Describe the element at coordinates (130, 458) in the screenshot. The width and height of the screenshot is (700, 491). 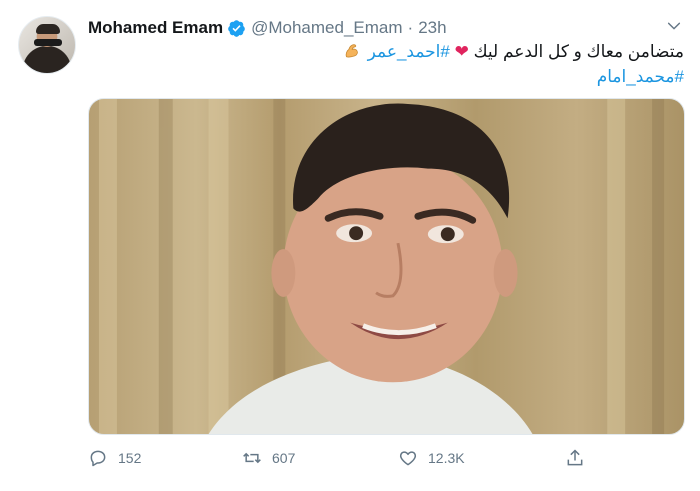
I see `reply-count: 152` at that location.